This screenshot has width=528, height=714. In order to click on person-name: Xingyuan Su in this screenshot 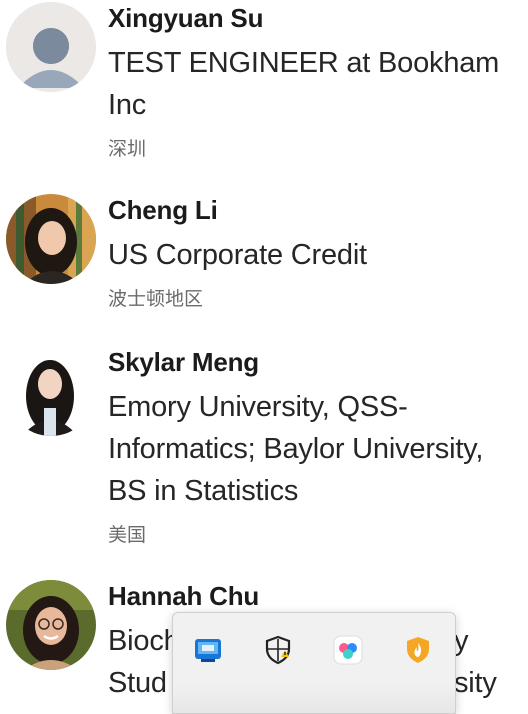, I will do `click(318, 18)`.